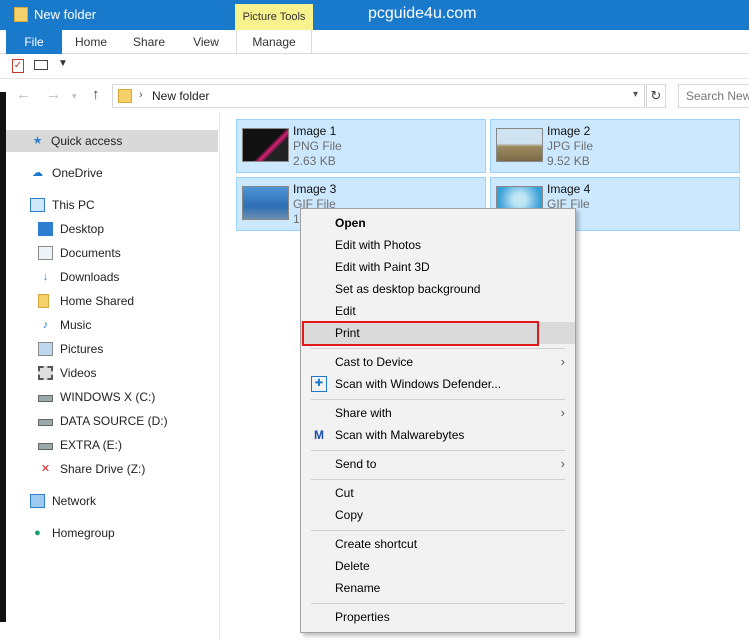  I want to click on quick-access-toolbar: ✓ ▼, so click(374, 67).